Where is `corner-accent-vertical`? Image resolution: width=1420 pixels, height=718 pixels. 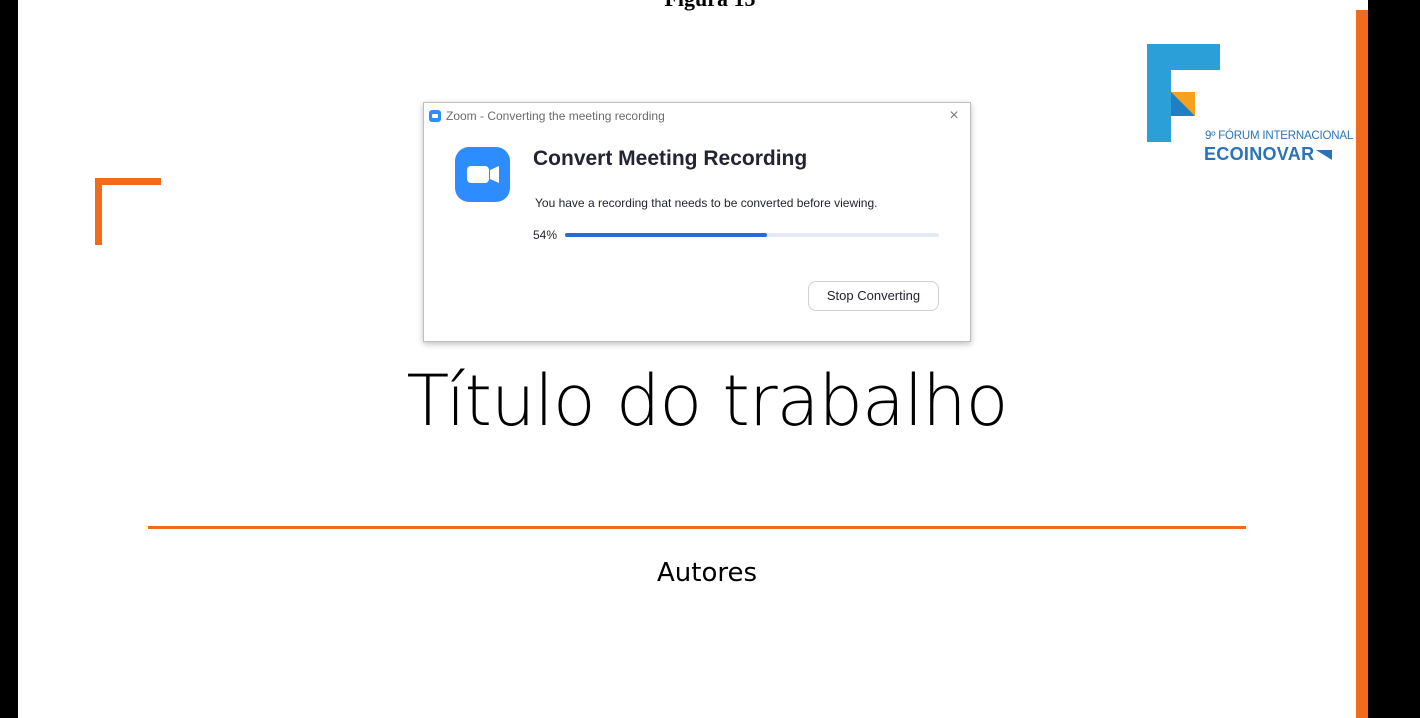 corner-accent-vertical is located at coordinates (98, 211).